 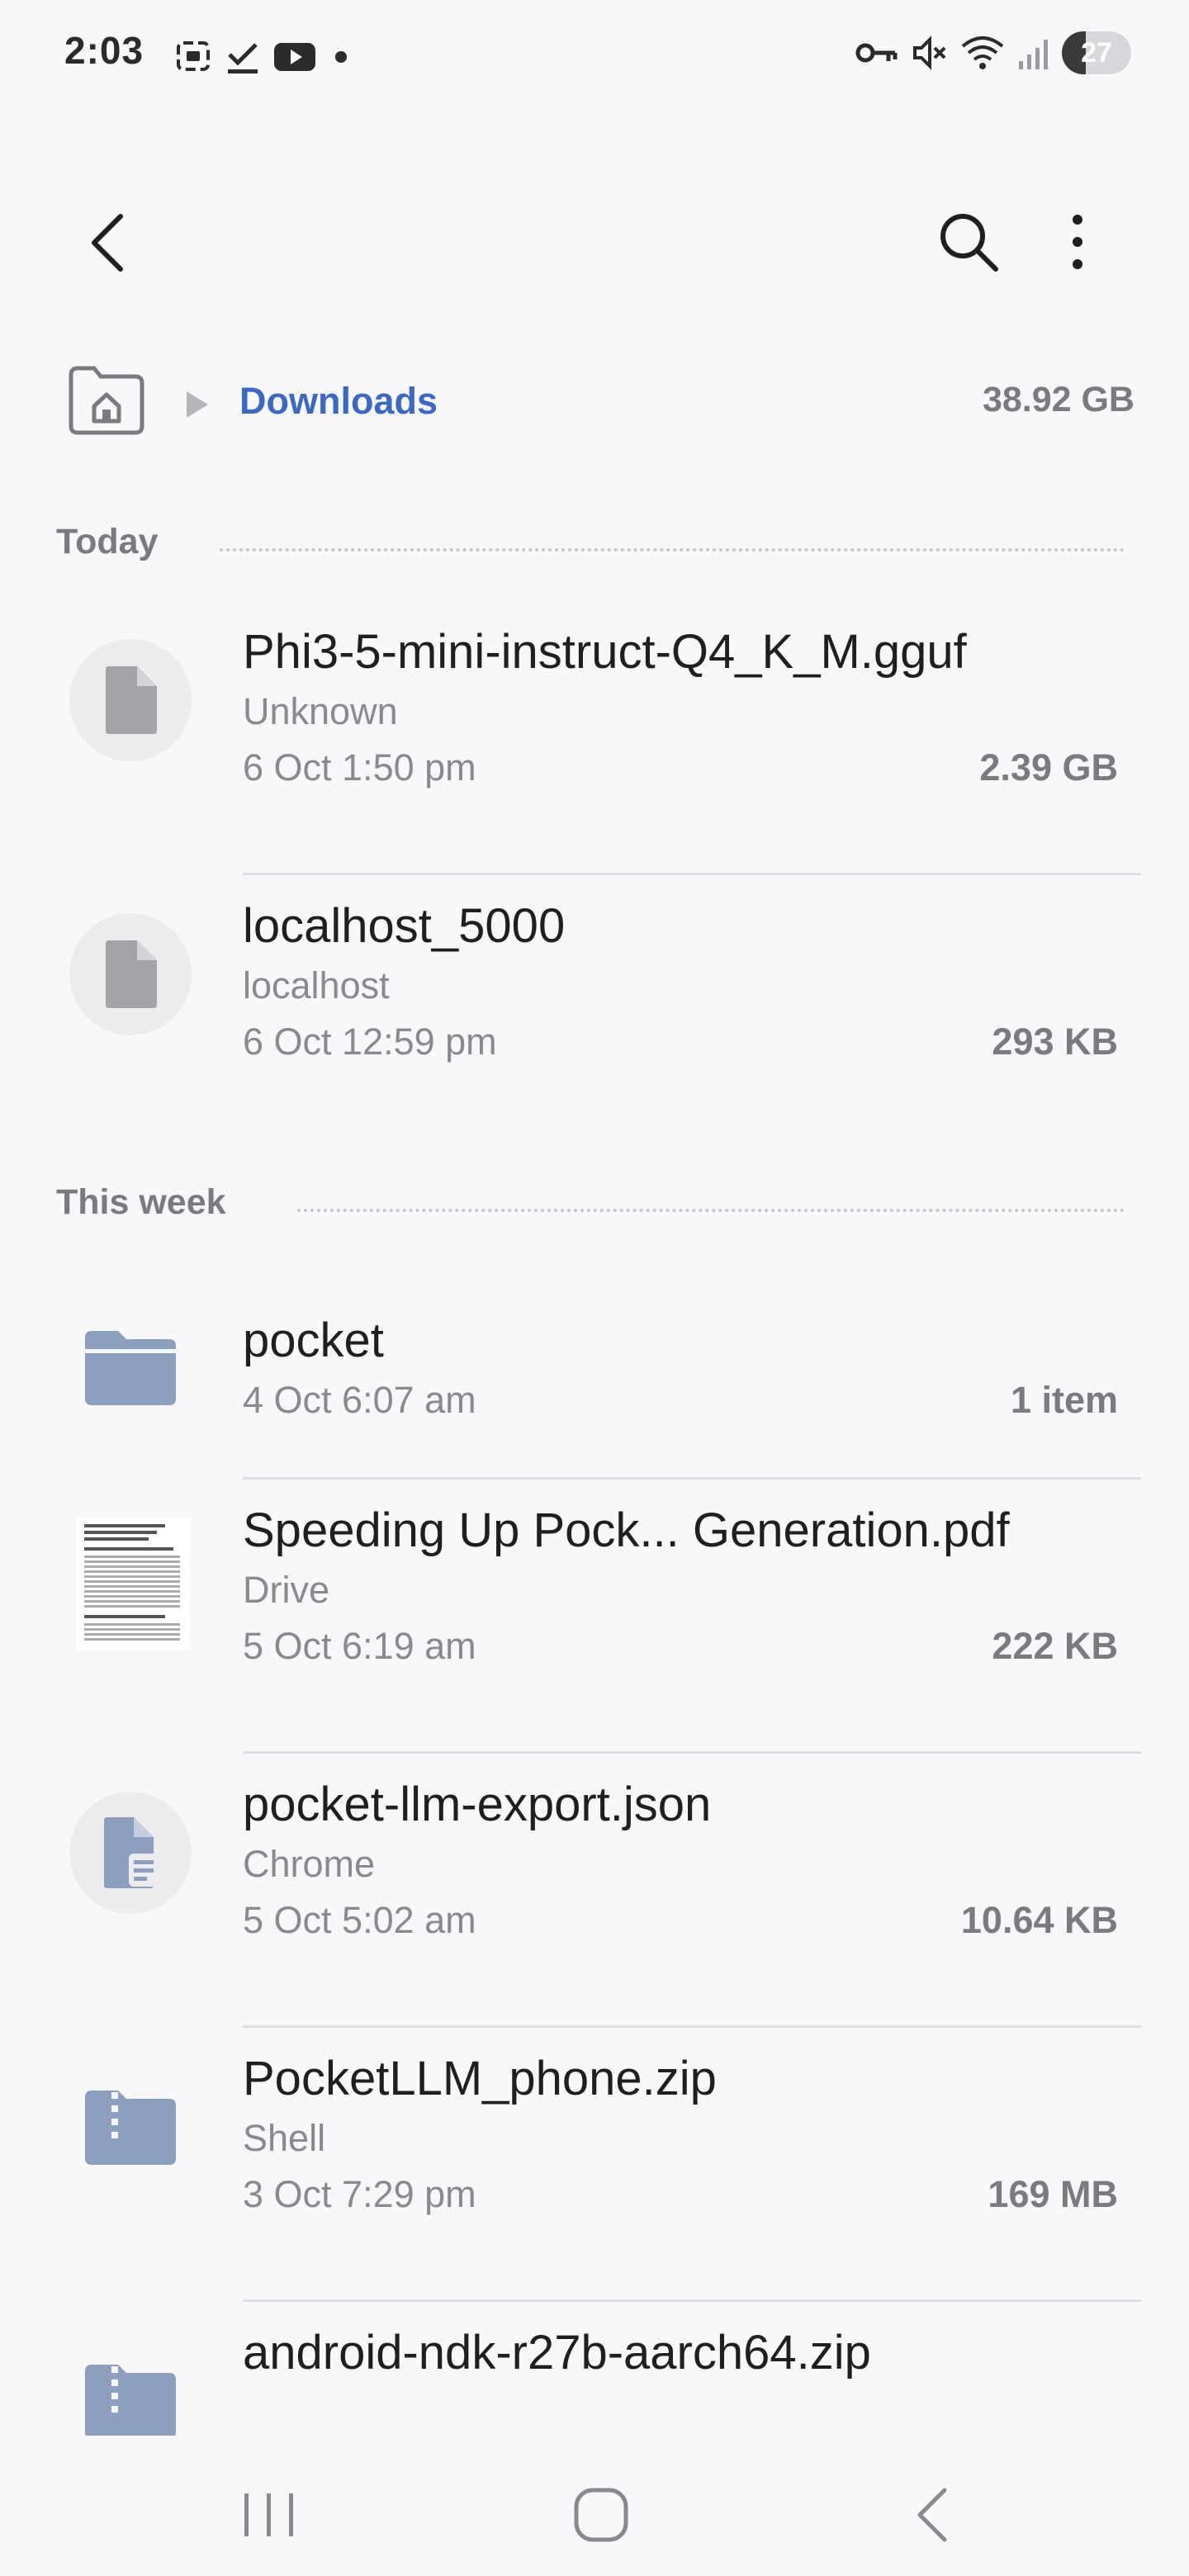 What do you see at coordinates (477, 1804) in the screenshot?
I see `file-name: pocket-llm-export.json` at bounding box center [477, 1804].